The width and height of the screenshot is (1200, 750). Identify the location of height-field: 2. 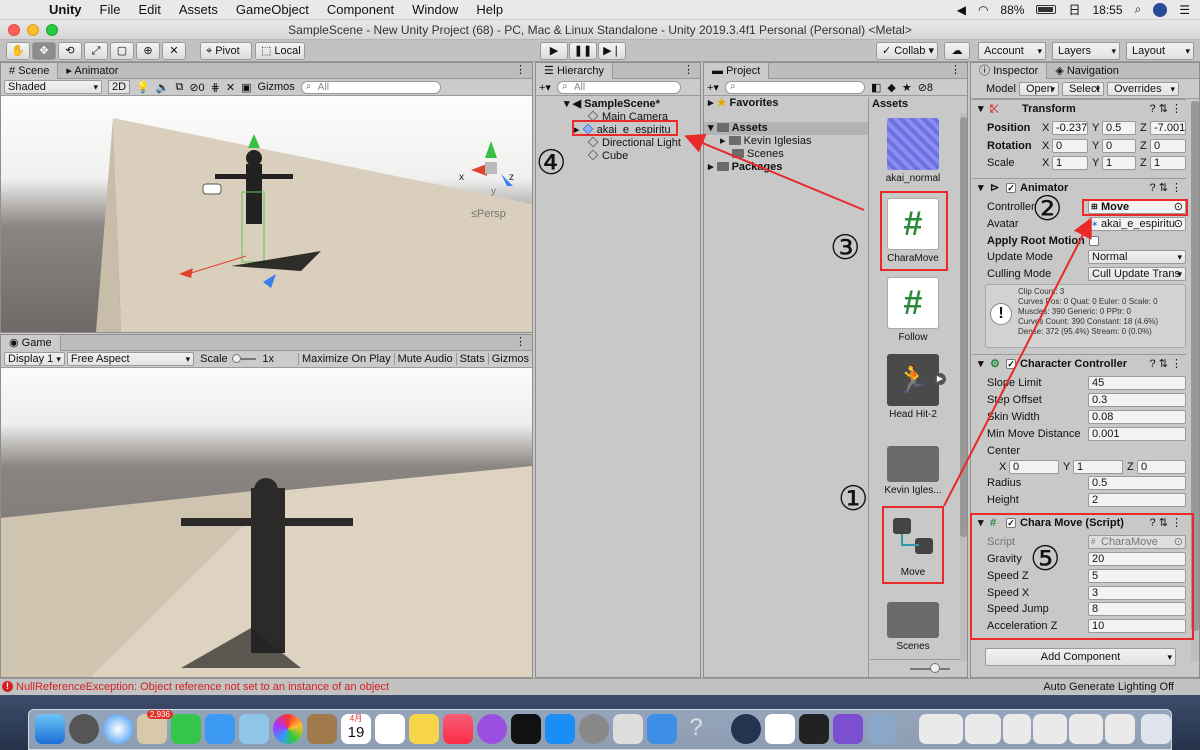
(1137, 500).